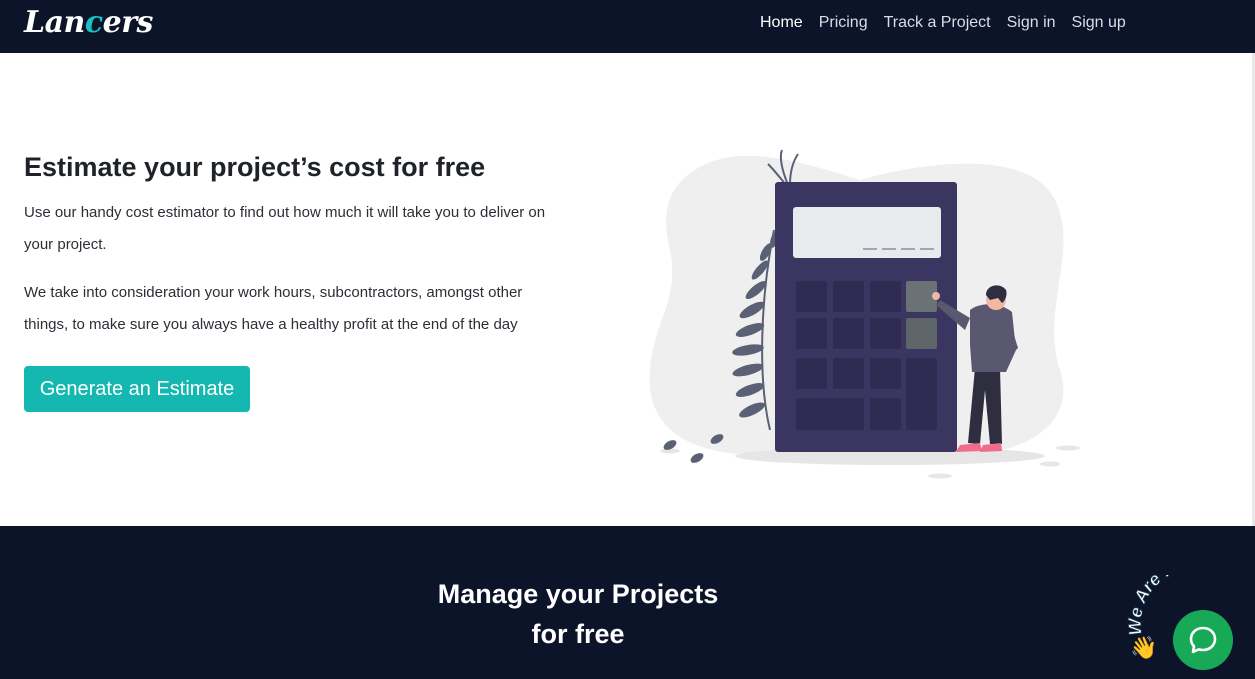 This screenshot has height=679, width=1255. What do you see at coordinates (578, 614) in the screenshot?
I see `manage-projects-title: Manage your Projects for free` at bounding box center [578, 614].